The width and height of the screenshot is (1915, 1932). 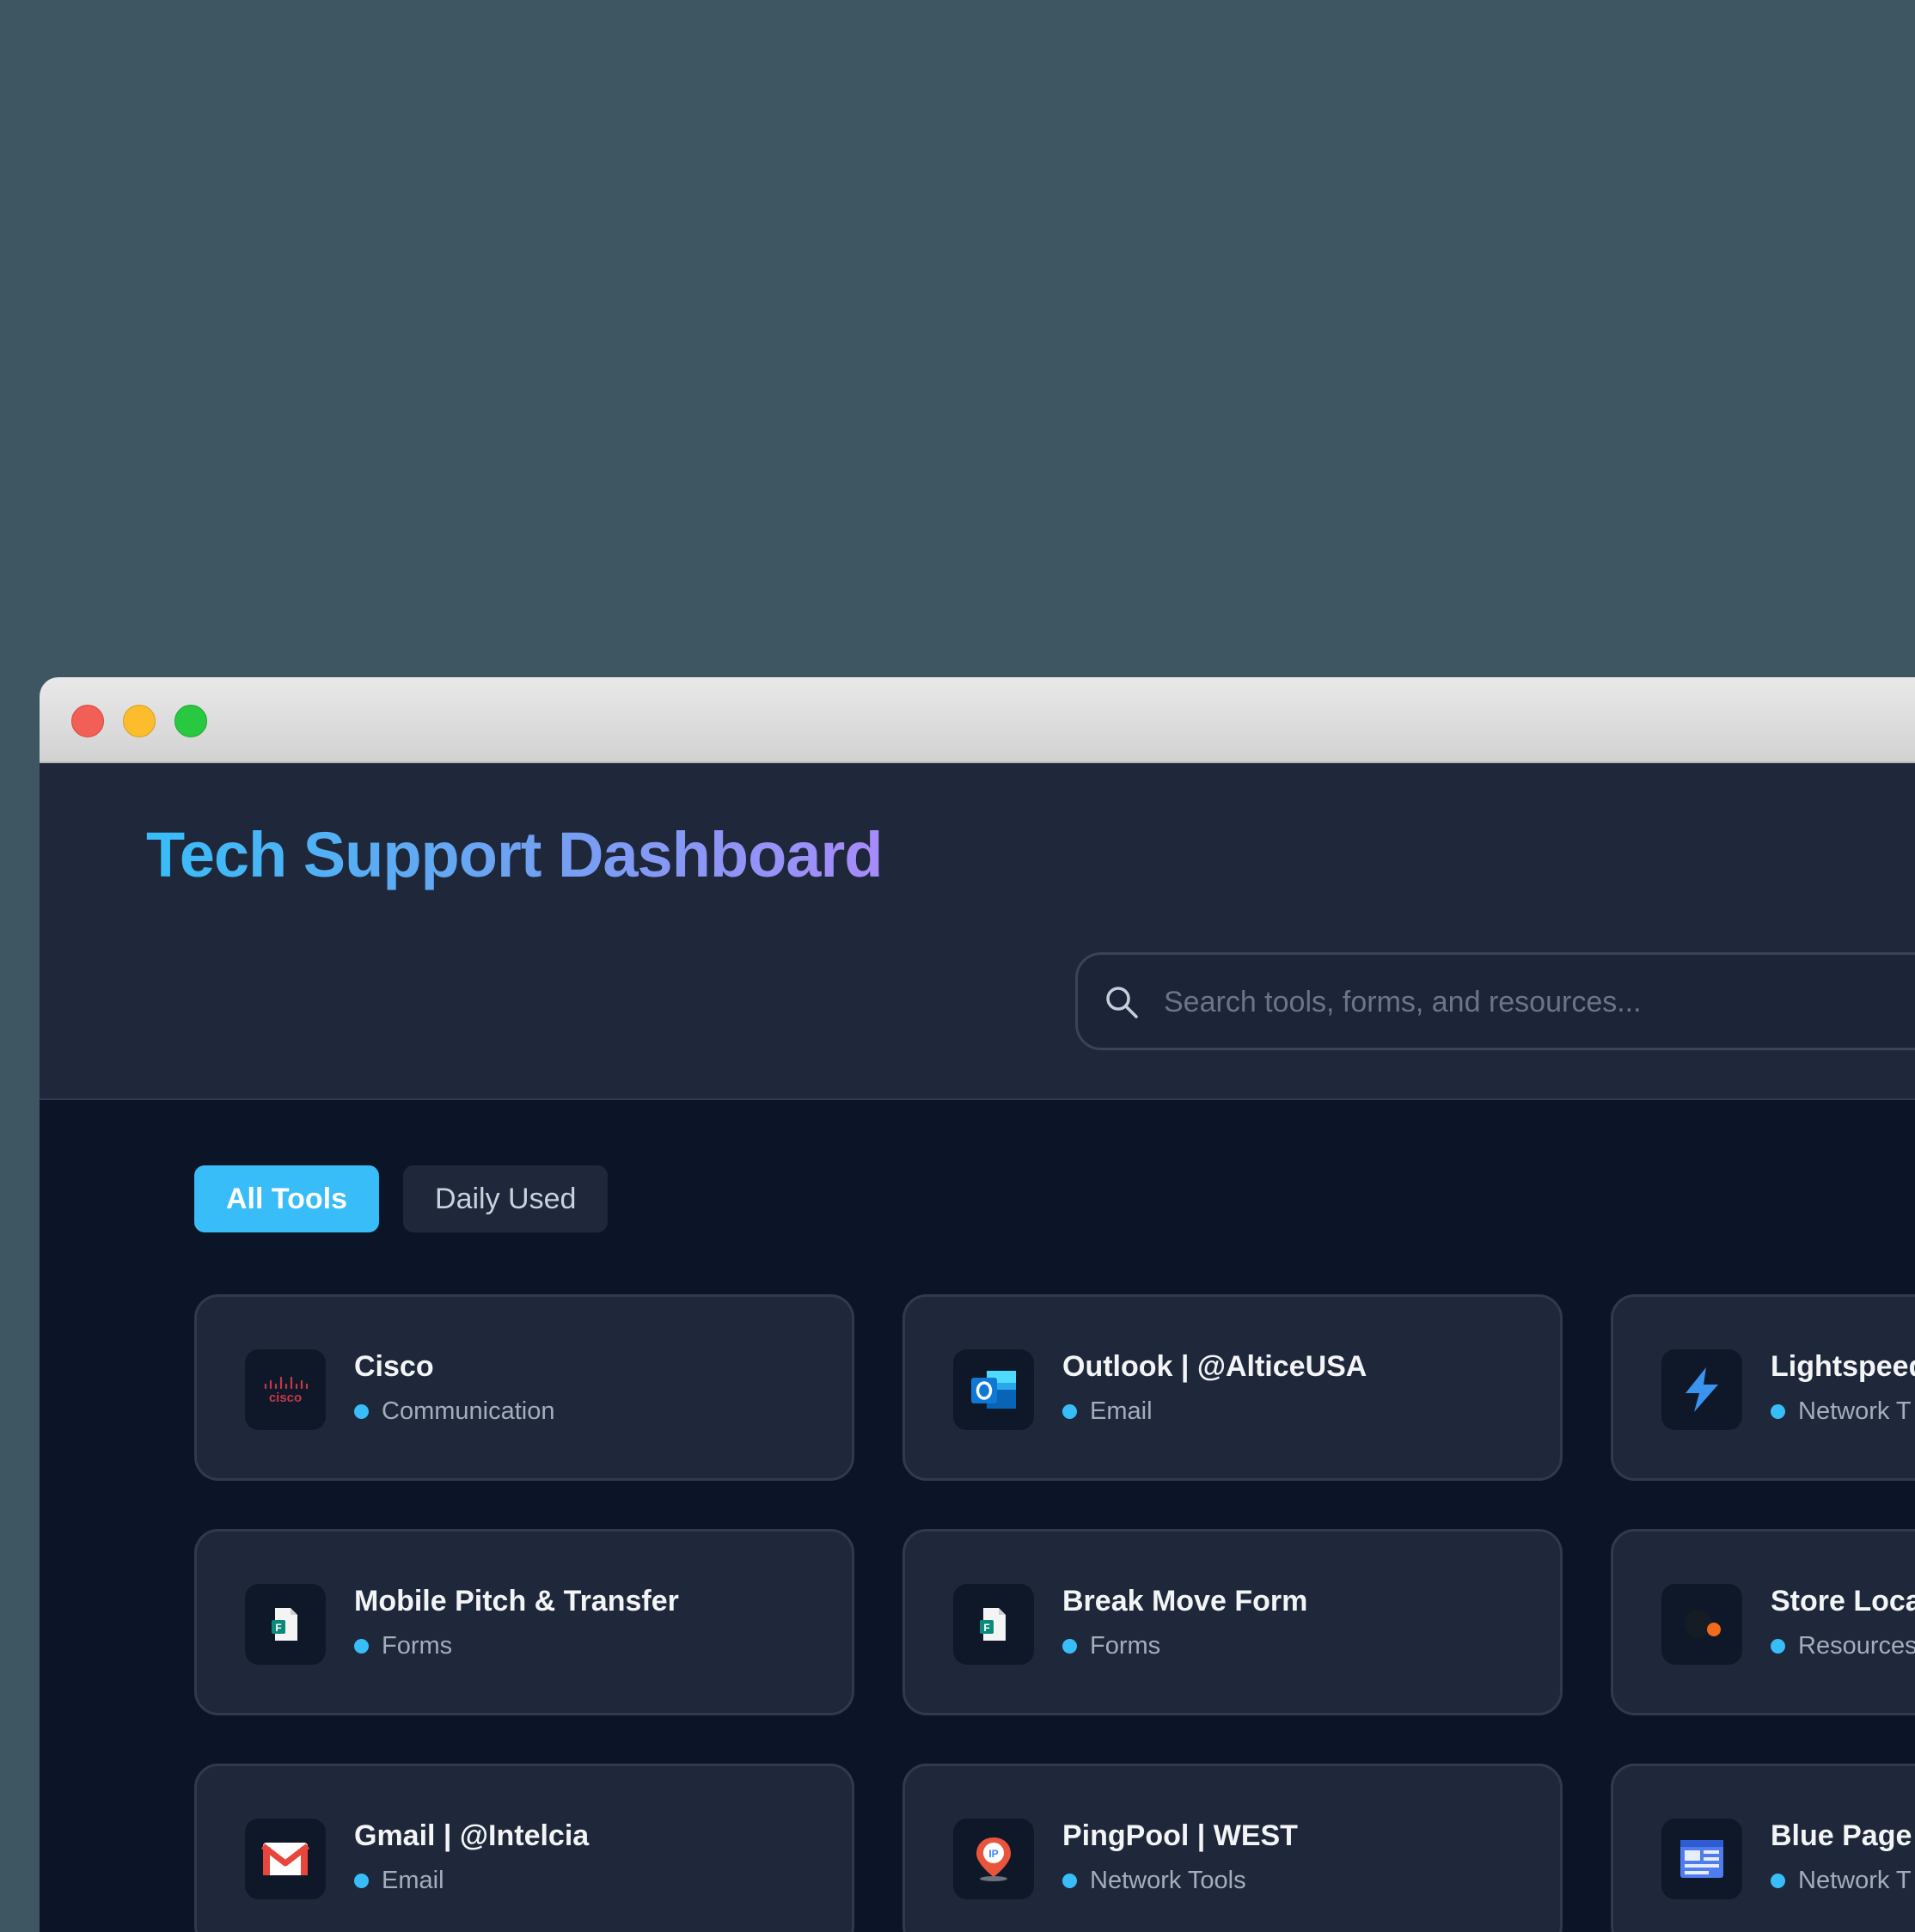 I want to click on tab-all-tools: All Tools, so click(x=287, y=1198).